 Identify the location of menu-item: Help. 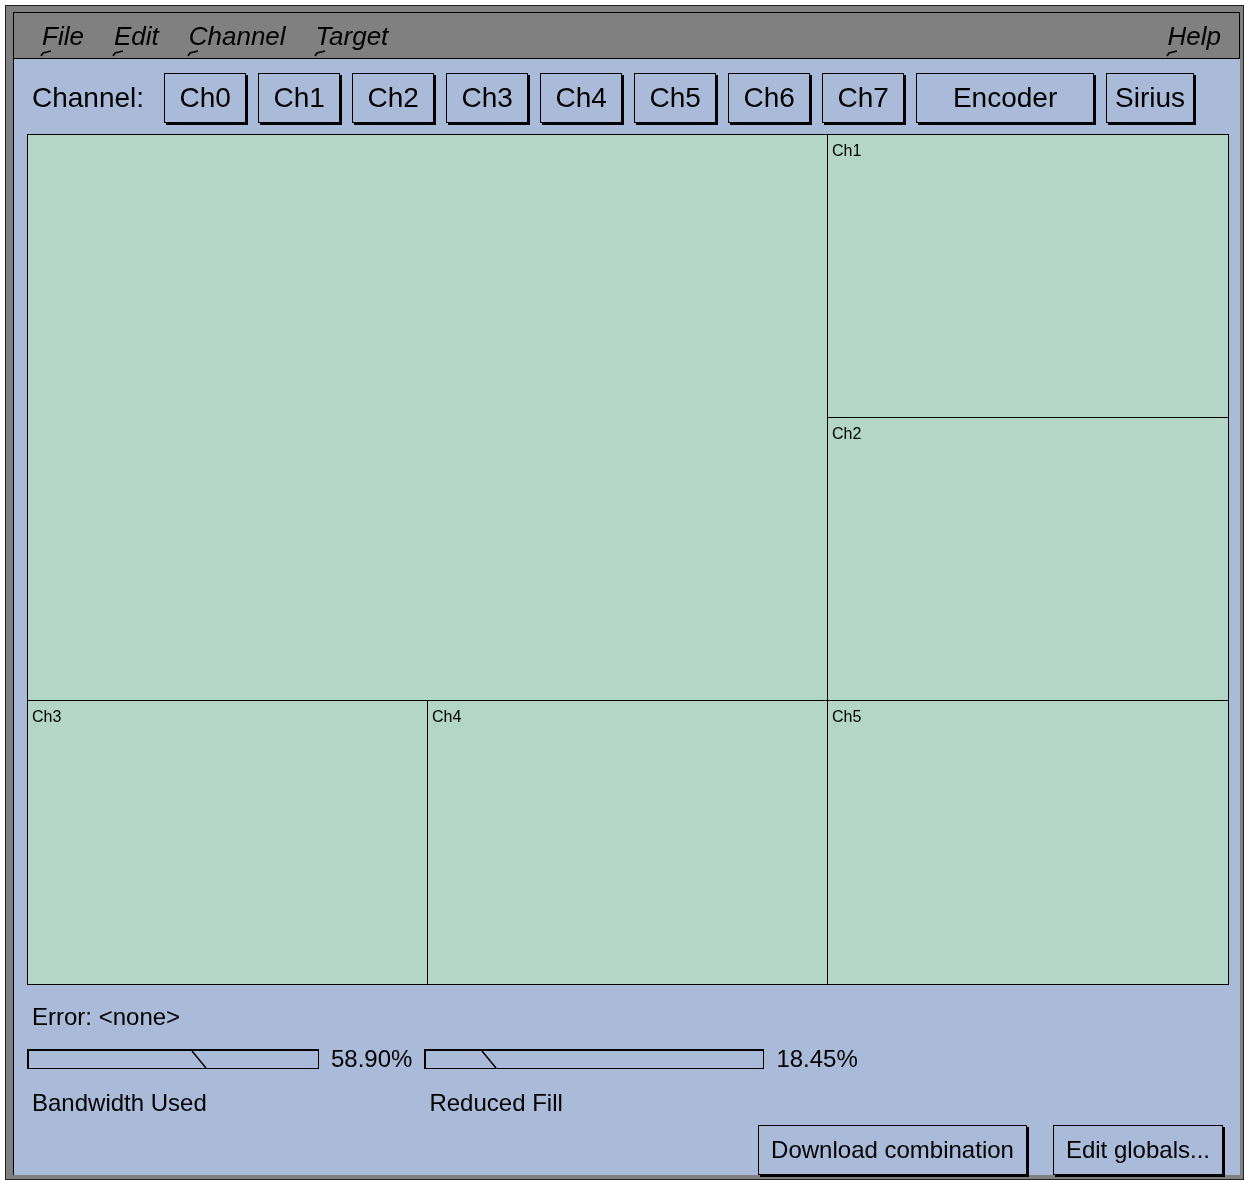
(1194, 35).